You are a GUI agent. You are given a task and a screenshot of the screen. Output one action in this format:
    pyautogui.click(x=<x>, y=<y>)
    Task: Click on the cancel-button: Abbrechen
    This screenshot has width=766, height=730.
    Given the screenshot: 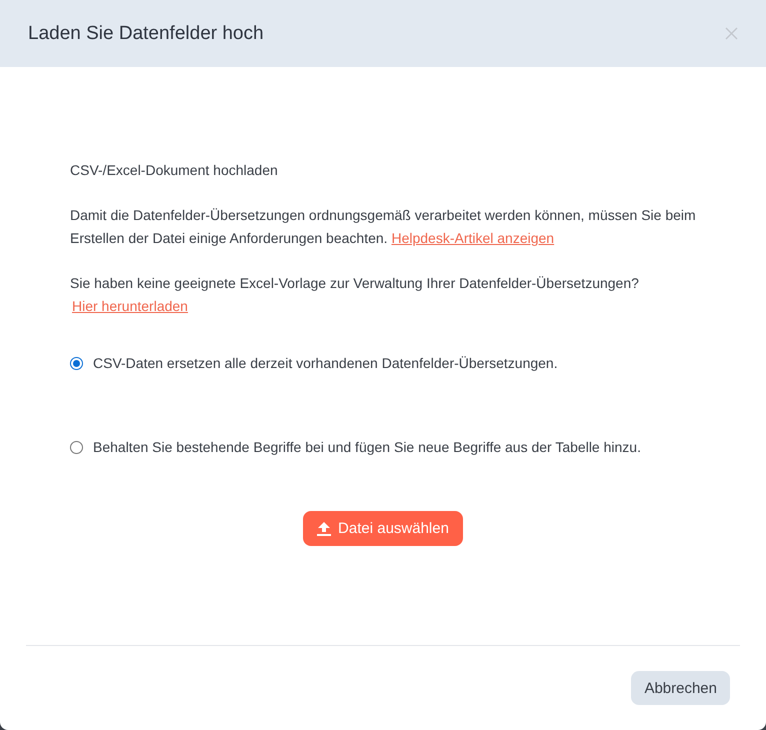 What is the action you would take?
    pyautogui.click(x=680, y=688)
    